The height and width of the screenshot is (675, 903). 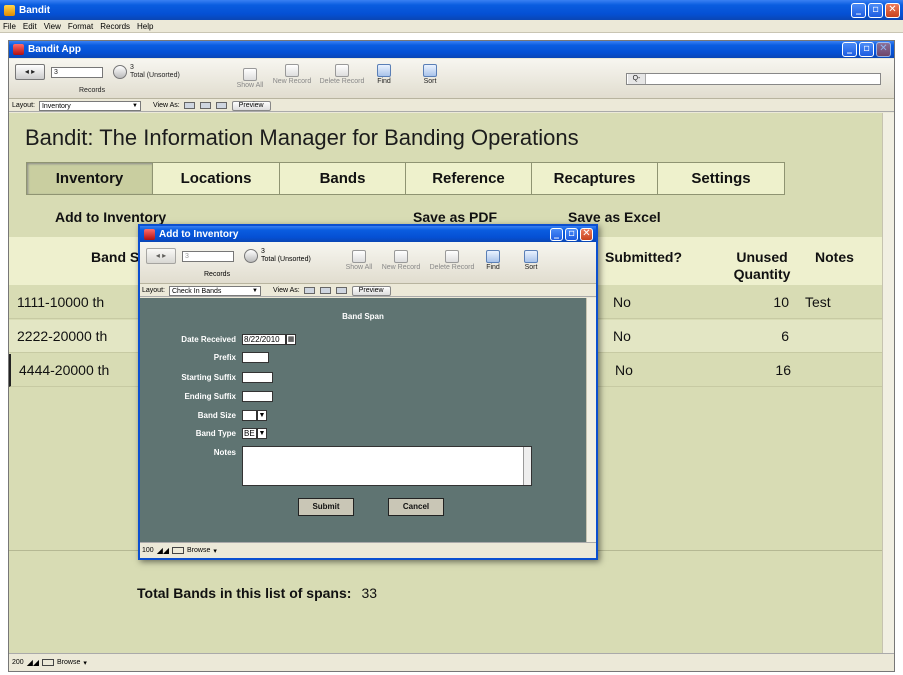 I want to click on dialog-record-navigator: ◂ ▸ 3 3 Total (Unsorted), so click(x=228, y=256).